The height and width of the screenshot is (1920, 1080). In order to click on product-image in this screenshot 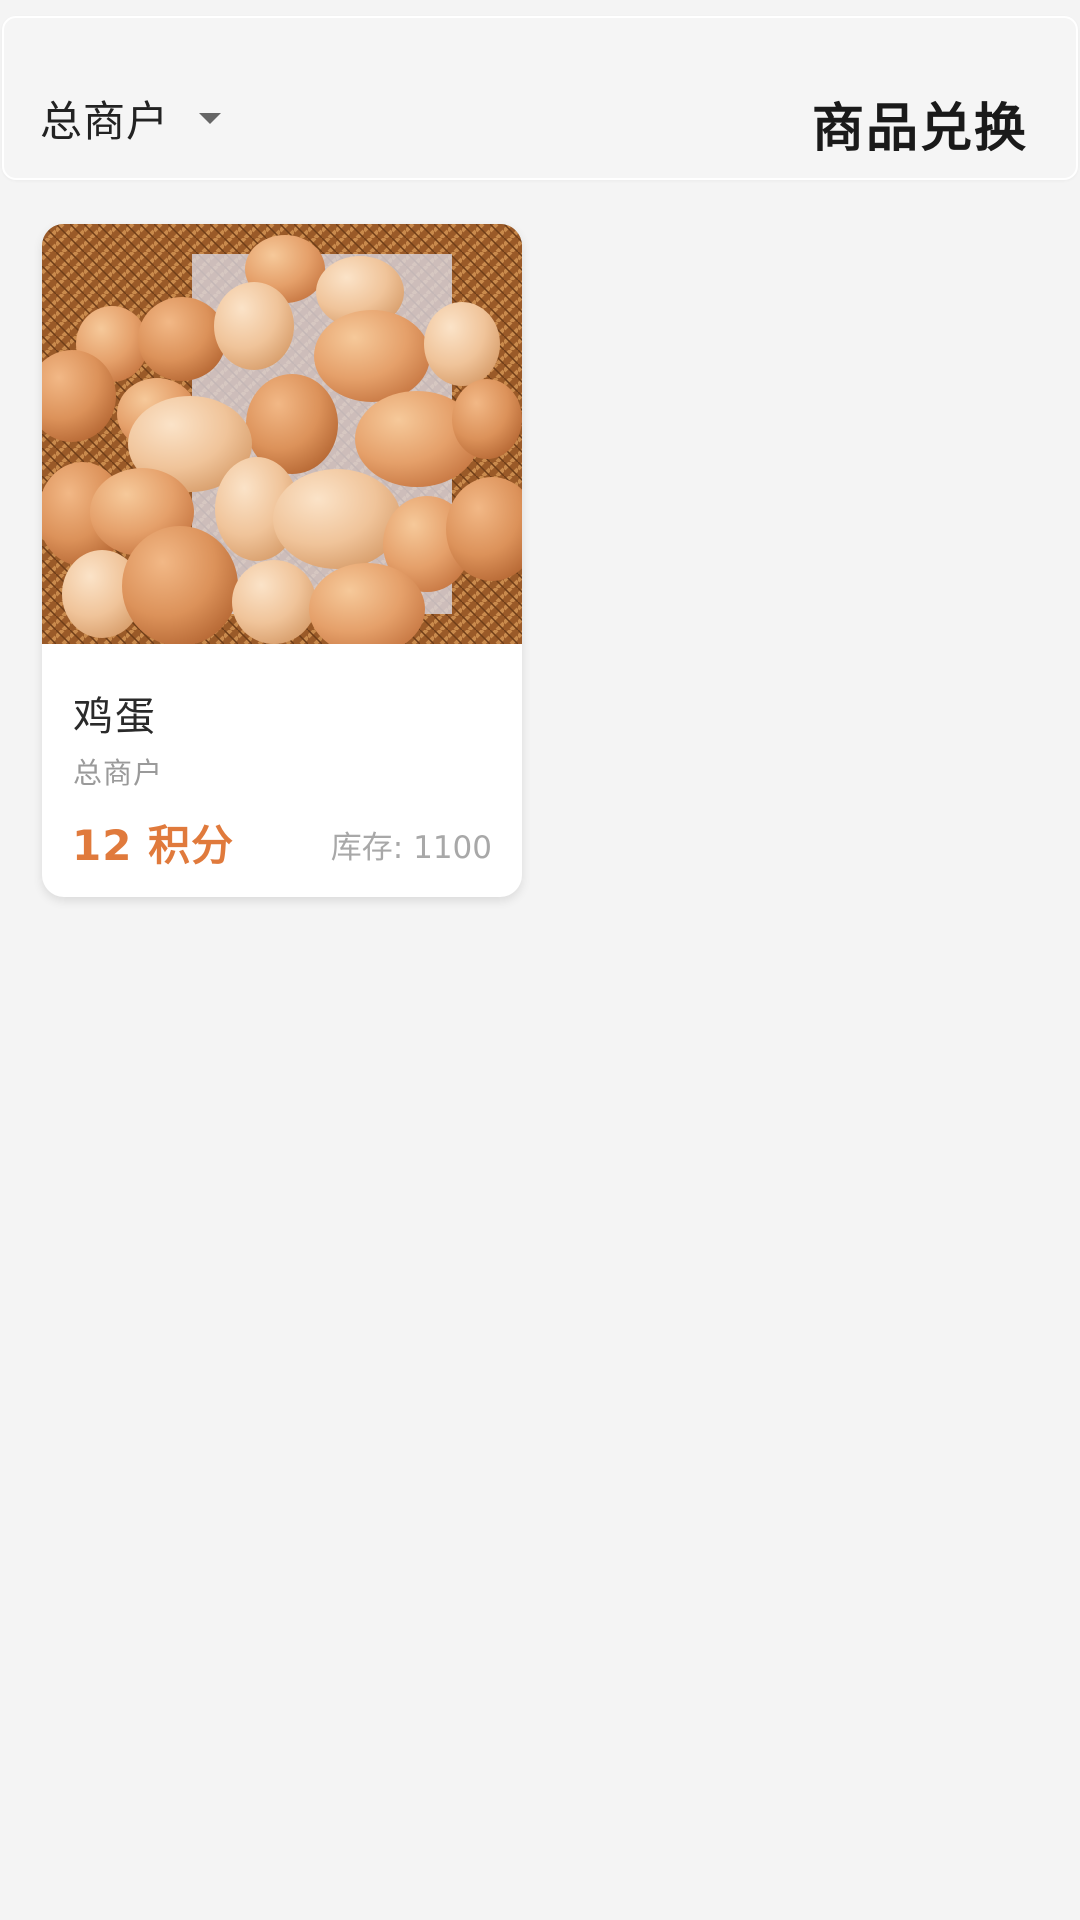, I will do `click(282, 434)`.